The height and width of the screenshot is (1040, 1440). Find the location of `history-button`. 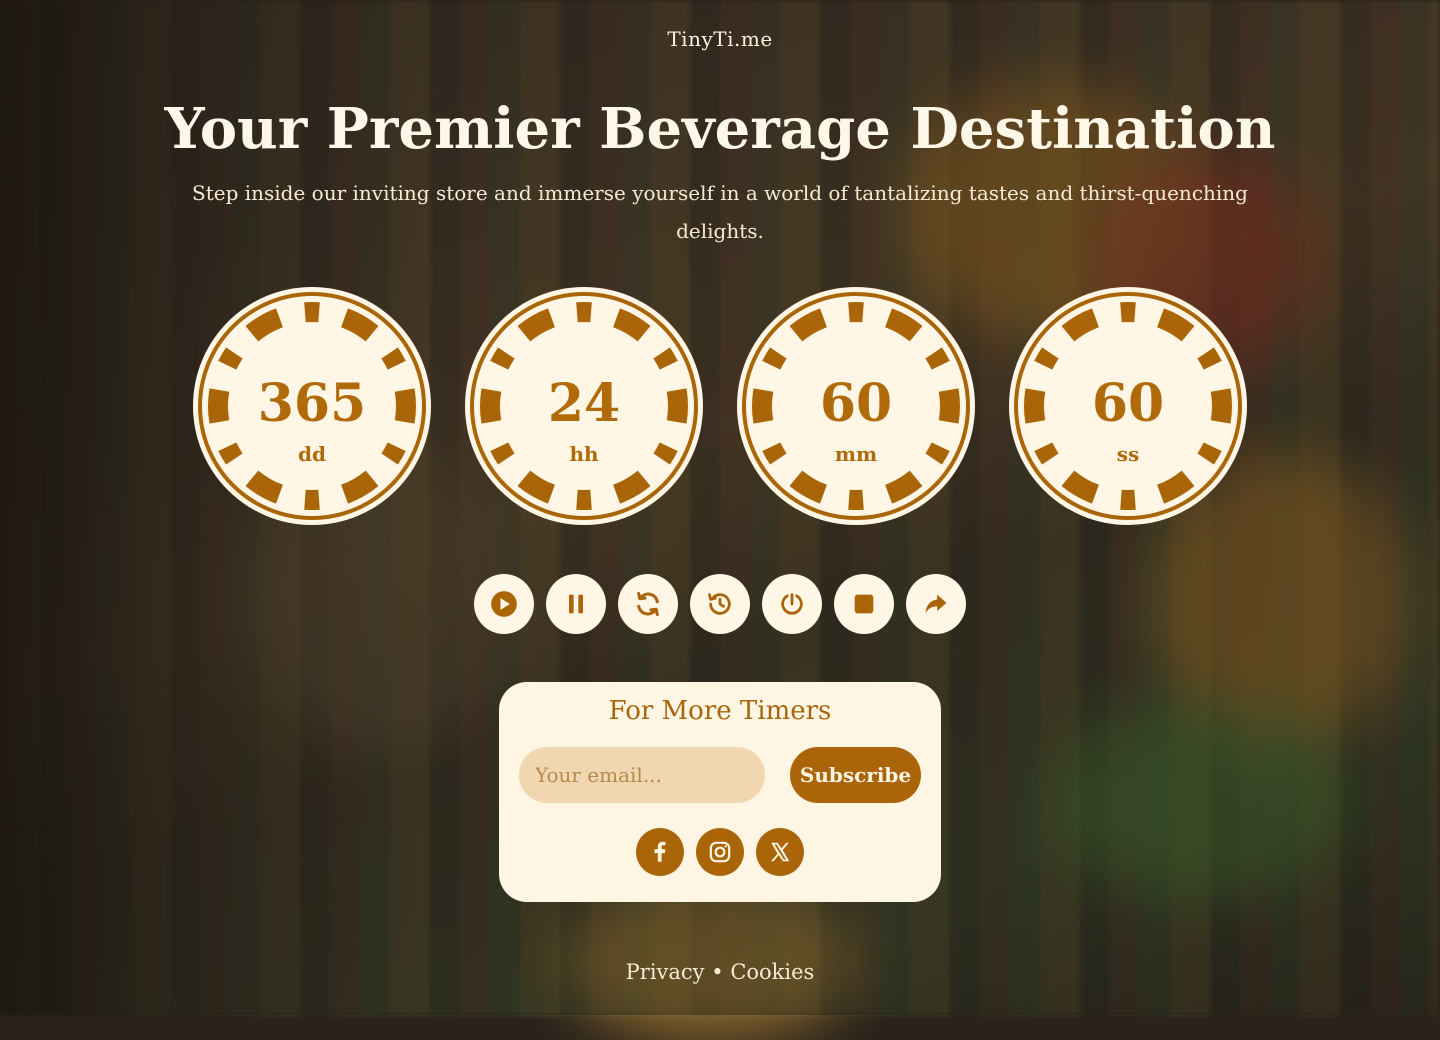

history-button is located at coordinates (720, 604).